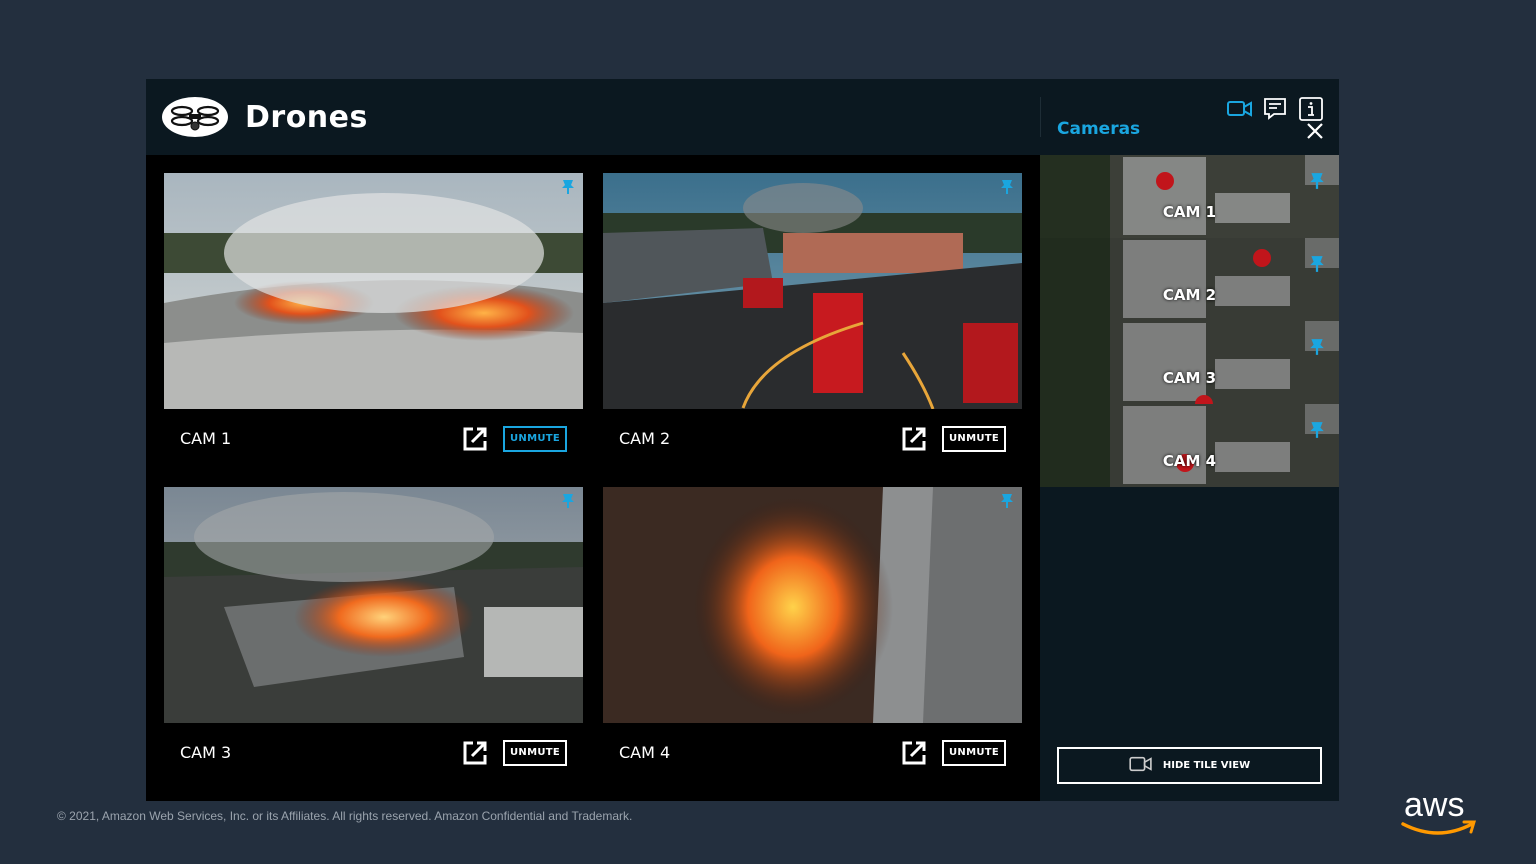  I want to click on tile-controls: CAM 3 UNMUTE, so click(373, 752).